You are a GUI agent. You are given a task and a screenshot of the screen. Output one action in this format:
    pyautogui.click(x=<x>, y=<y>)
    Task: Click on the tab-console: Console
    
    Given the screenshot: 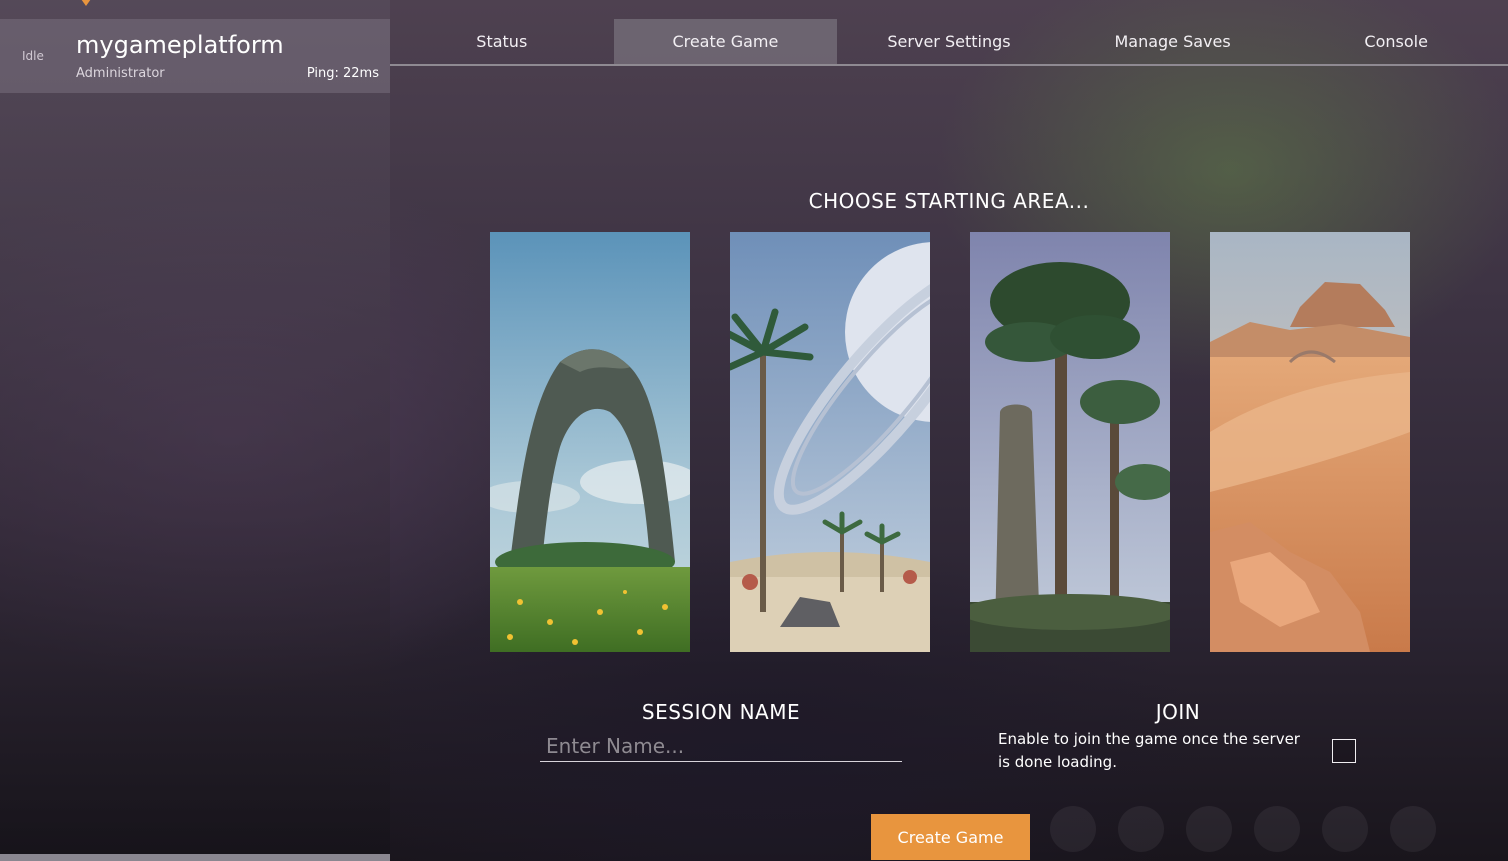 What is the action you would take?
    pyautogui.click(x=1396, y=41)
    